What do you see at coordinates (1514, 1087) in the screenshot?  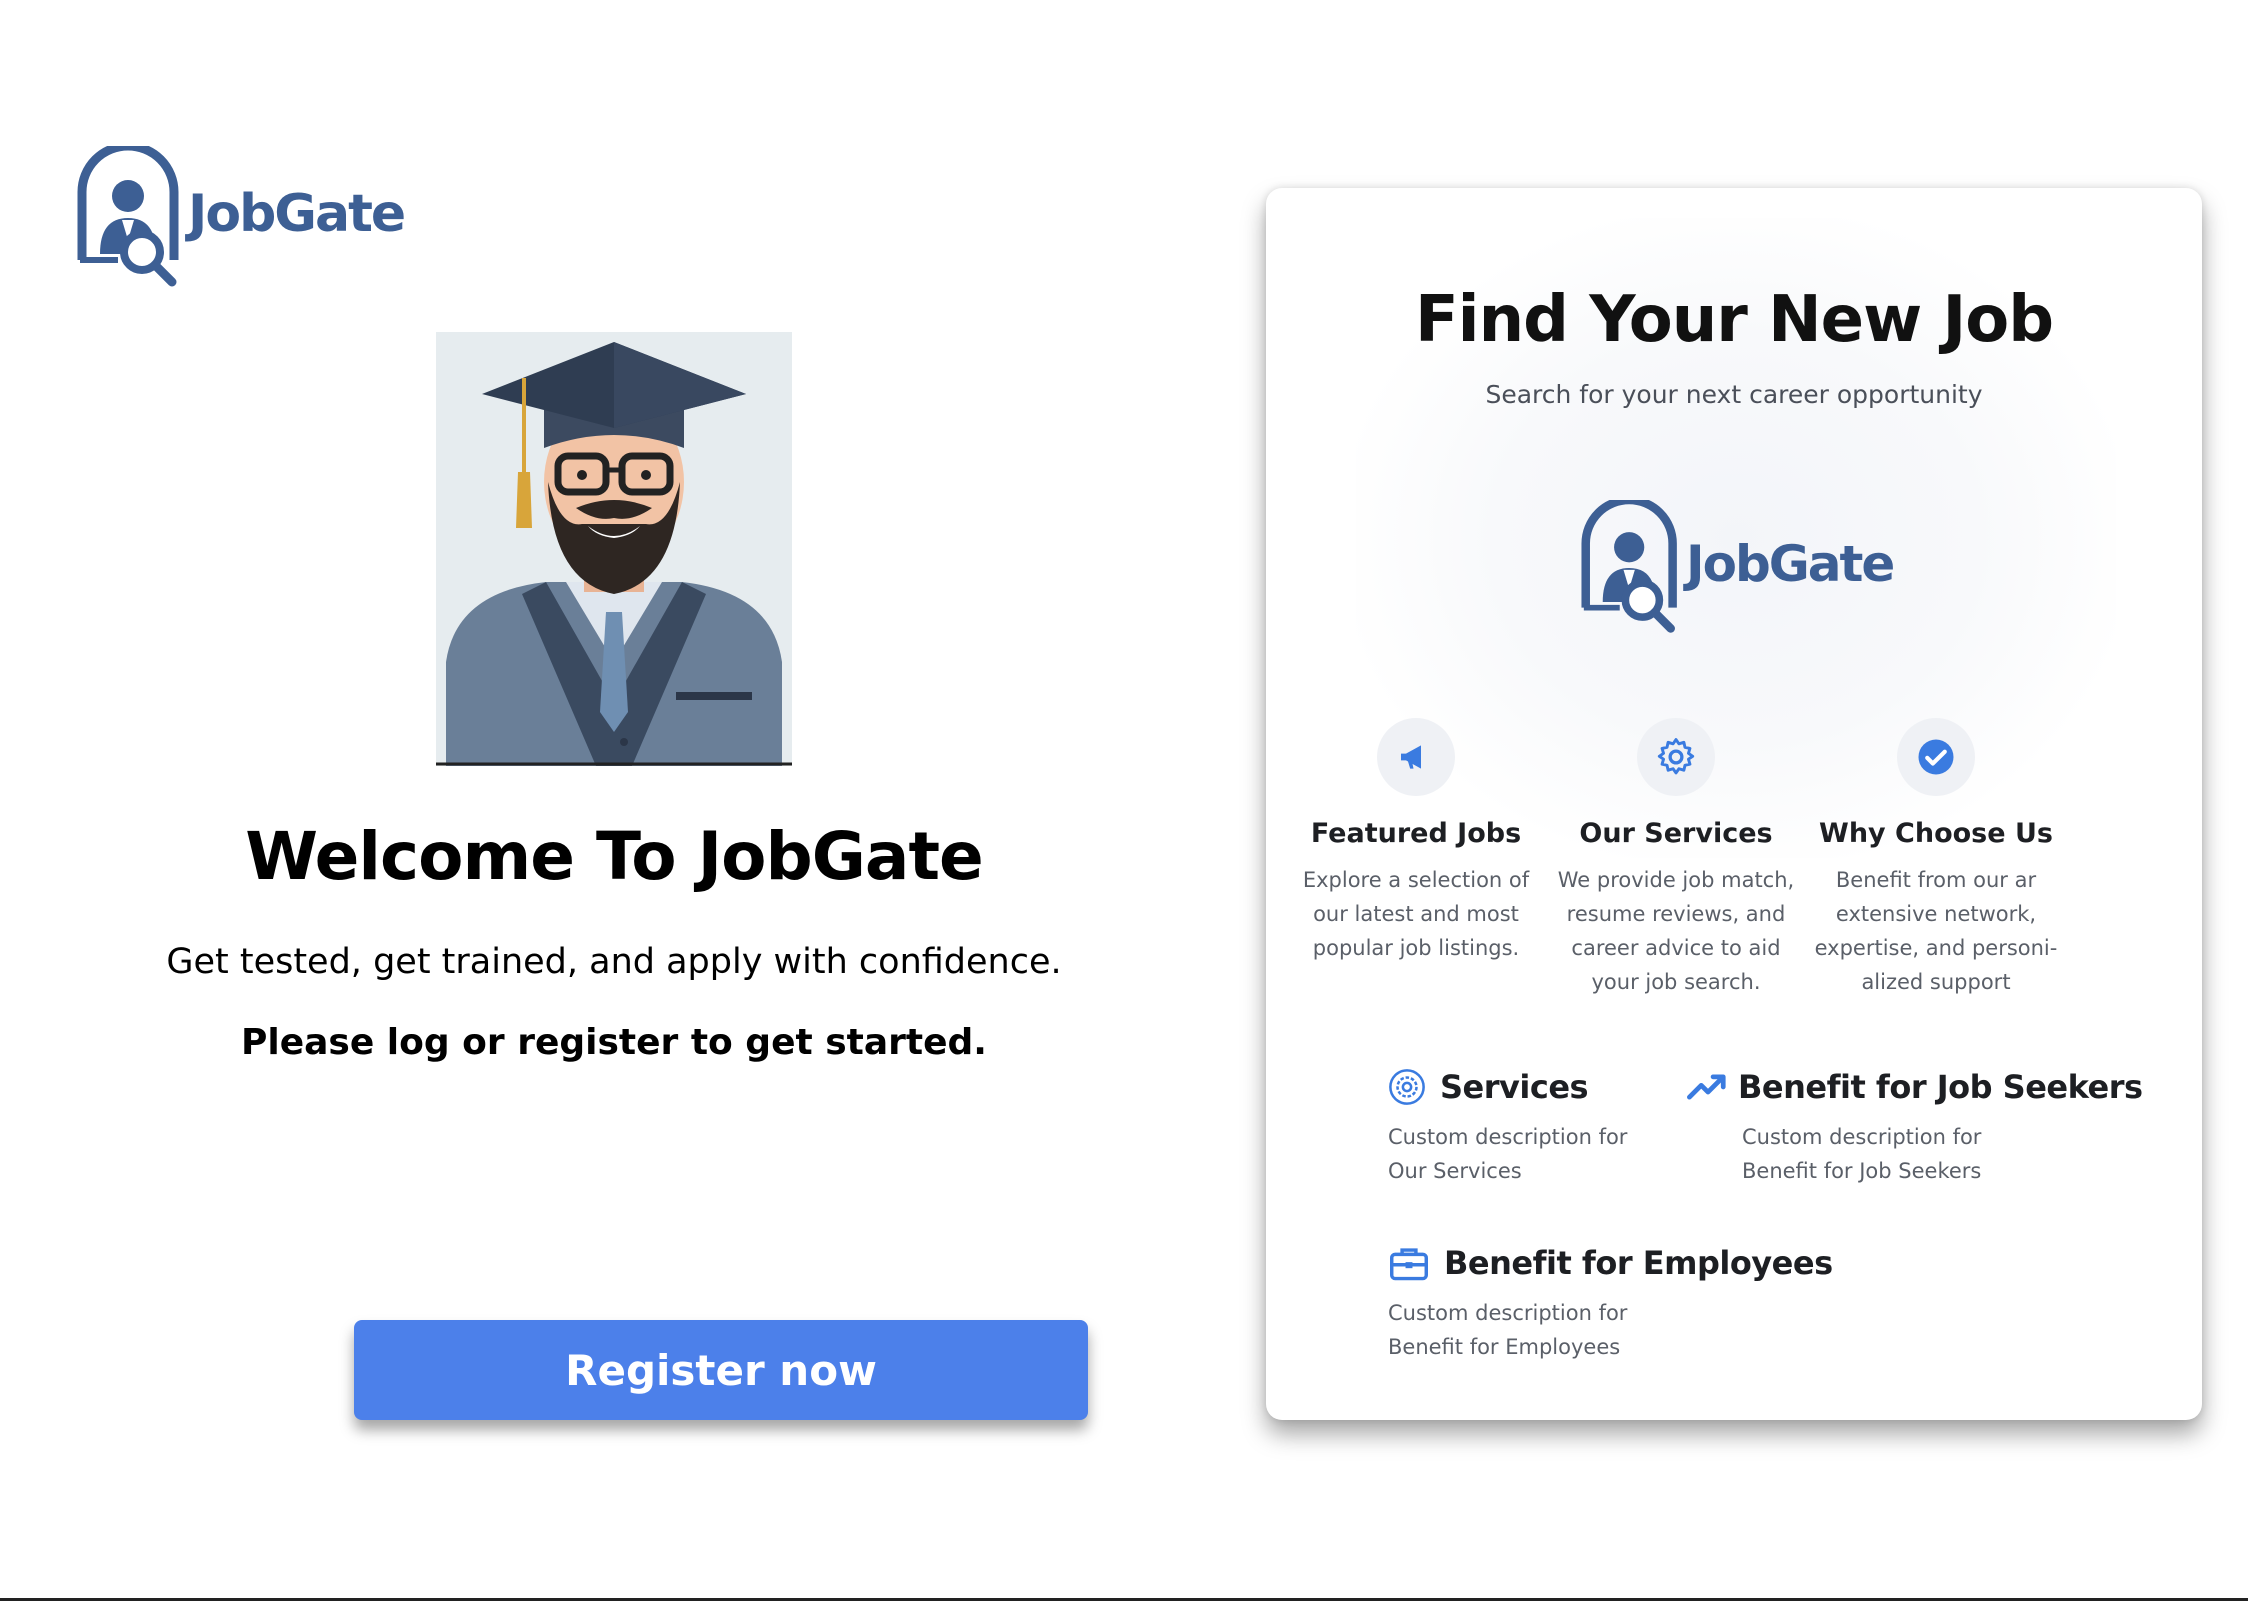 I see `benefit-title: Services` at bounding box center [1514, 1087].